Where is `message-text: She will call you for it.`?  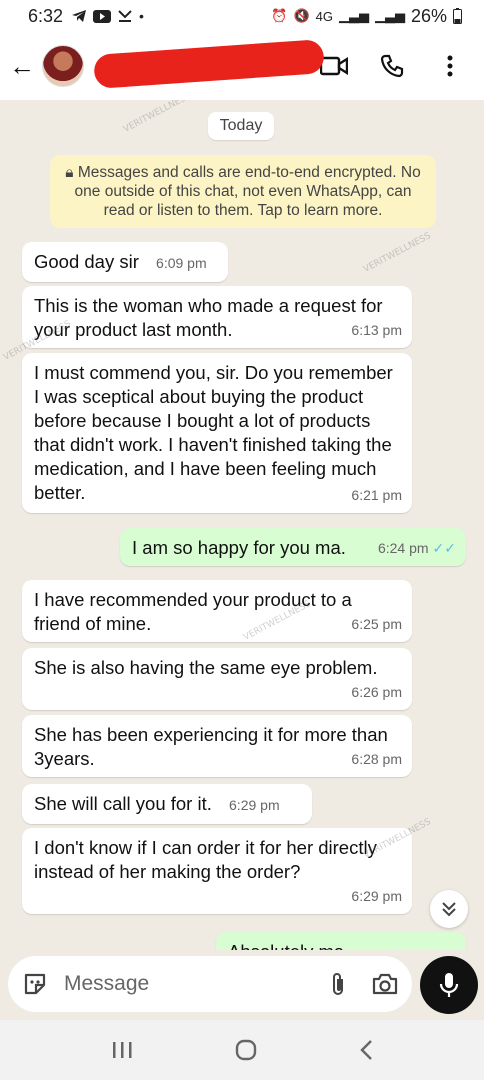 message-text: She will call you for it. is located at coordinates (123, 803).